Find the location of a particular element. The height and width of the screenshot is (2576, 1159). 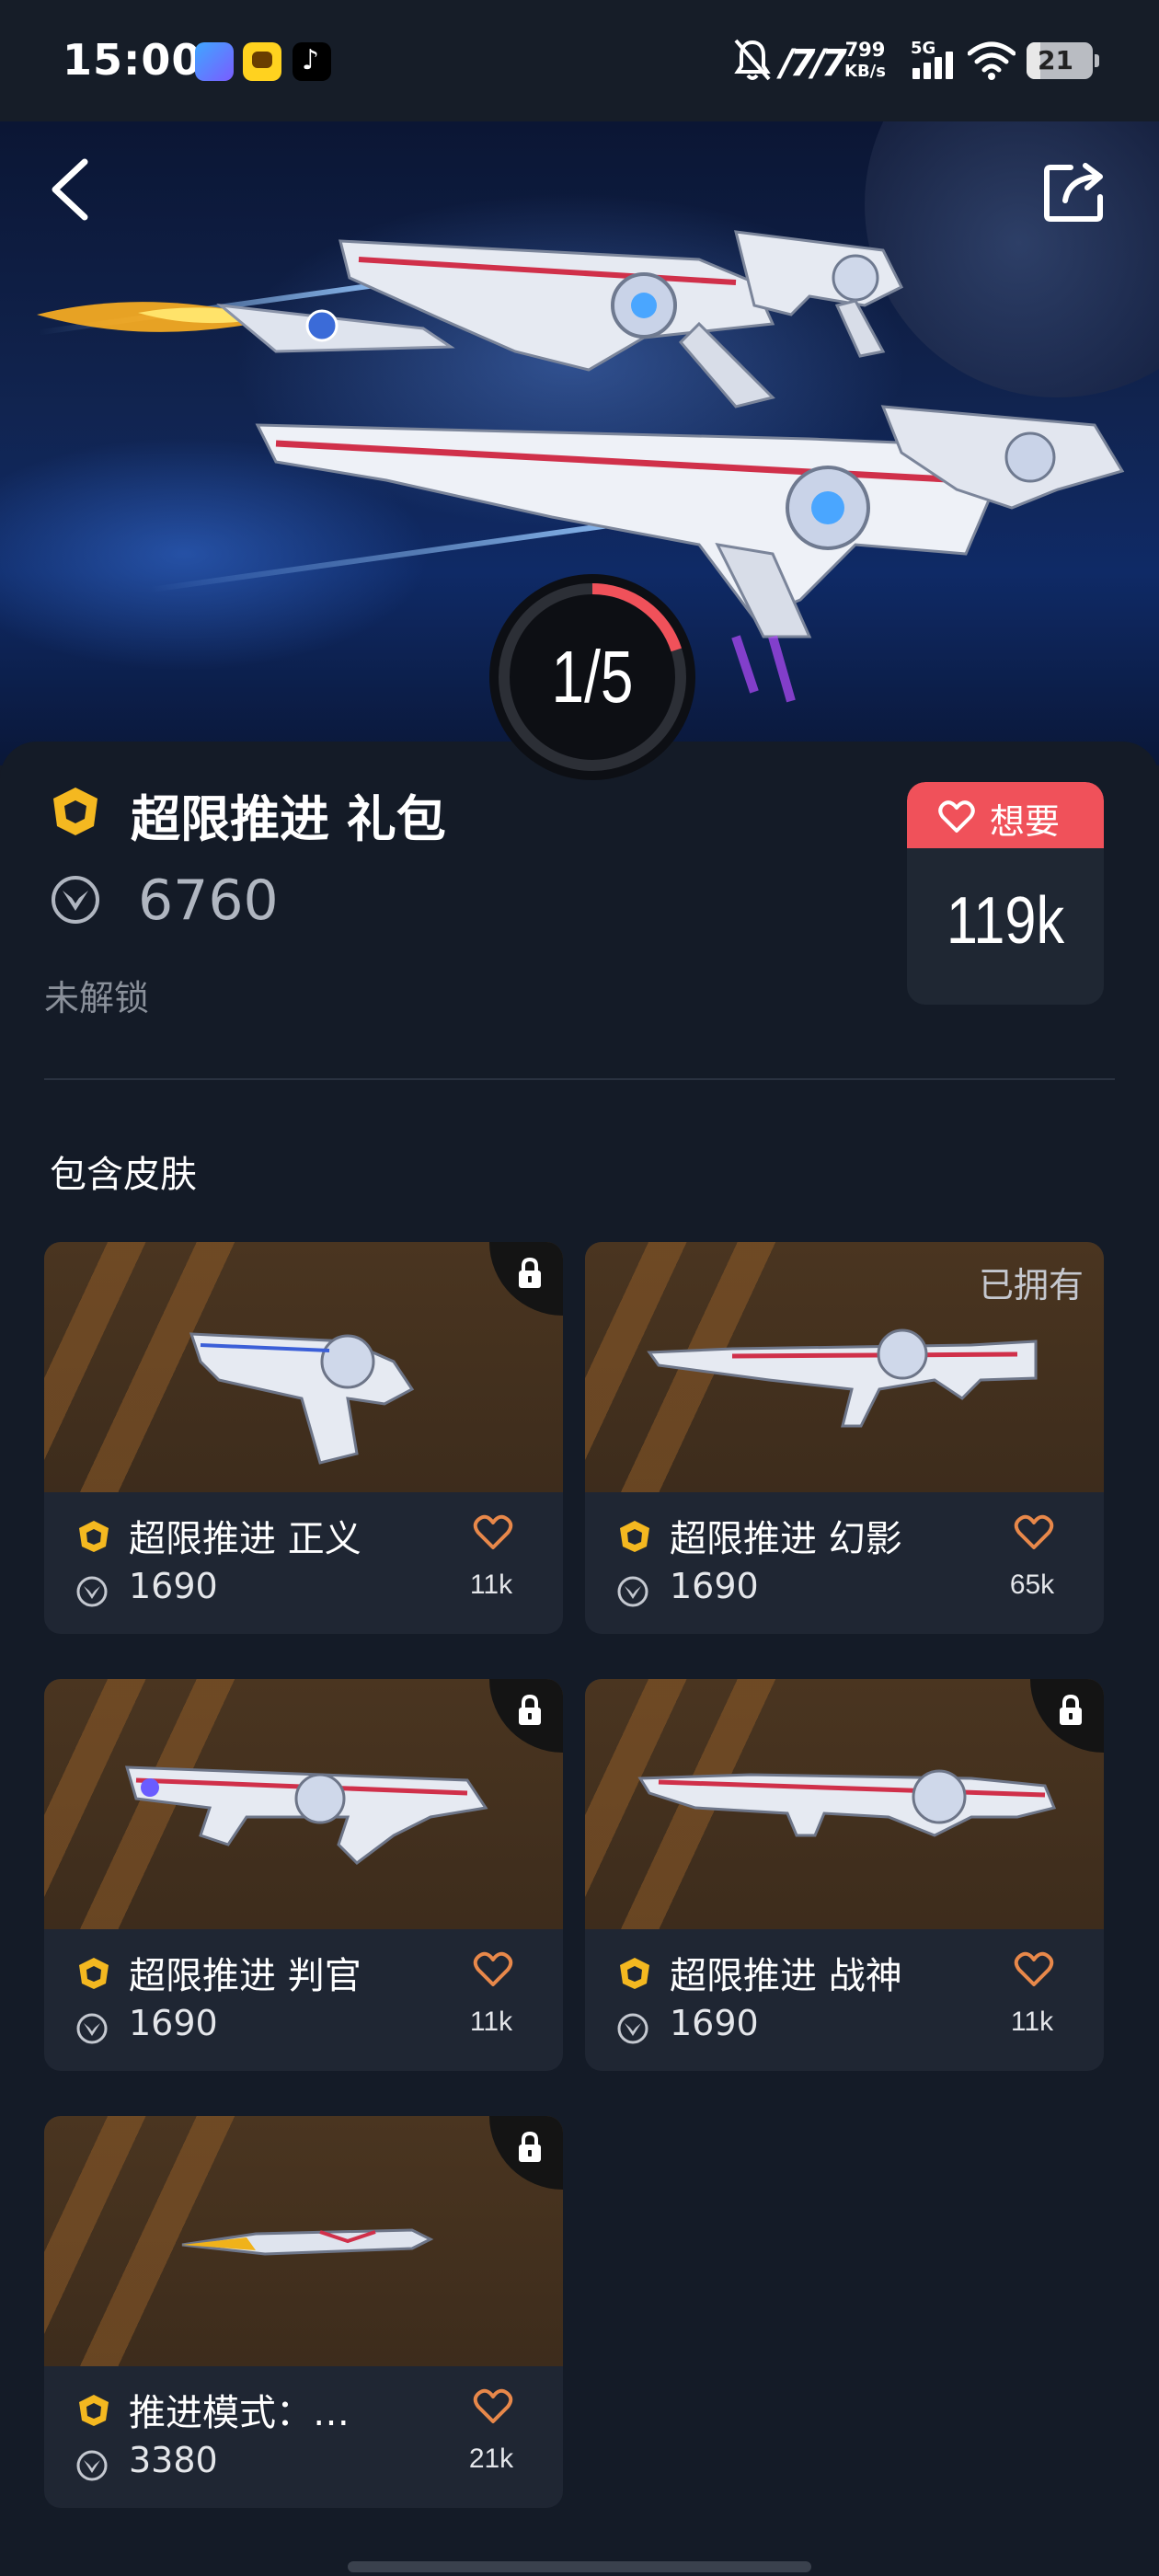

wishlist-count: 119k is located at coordinates (1005, 921).